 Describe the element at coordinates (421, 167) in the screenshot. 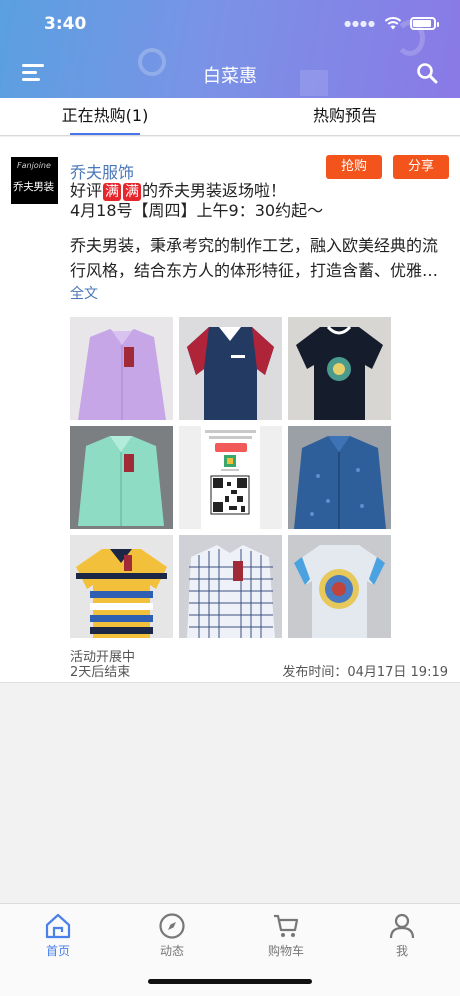

I see `share-button: 分享` at that location.